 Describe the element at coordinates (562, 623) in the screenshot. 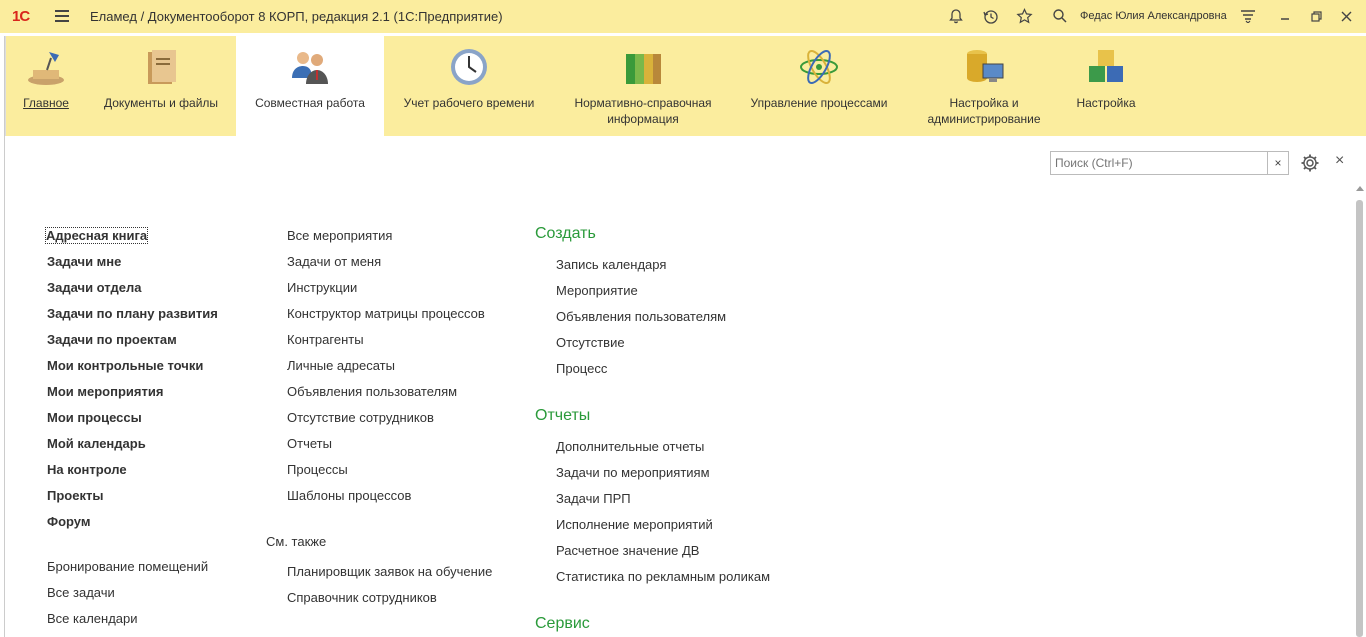

I see `group-title-service: Сервис` at that location.